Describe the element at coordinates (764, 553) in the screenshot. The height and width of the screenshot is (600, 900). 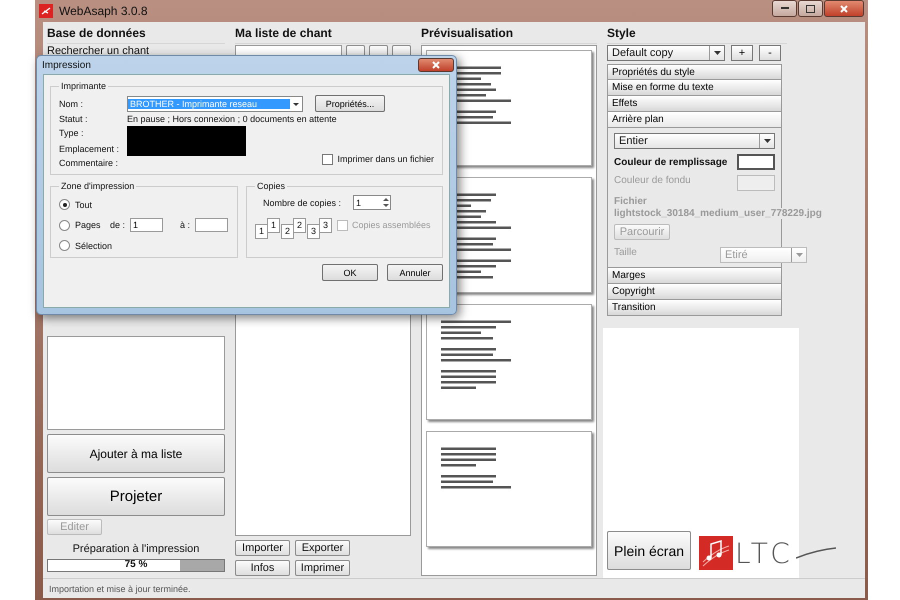
I see `logo-text: LTC` at that location.